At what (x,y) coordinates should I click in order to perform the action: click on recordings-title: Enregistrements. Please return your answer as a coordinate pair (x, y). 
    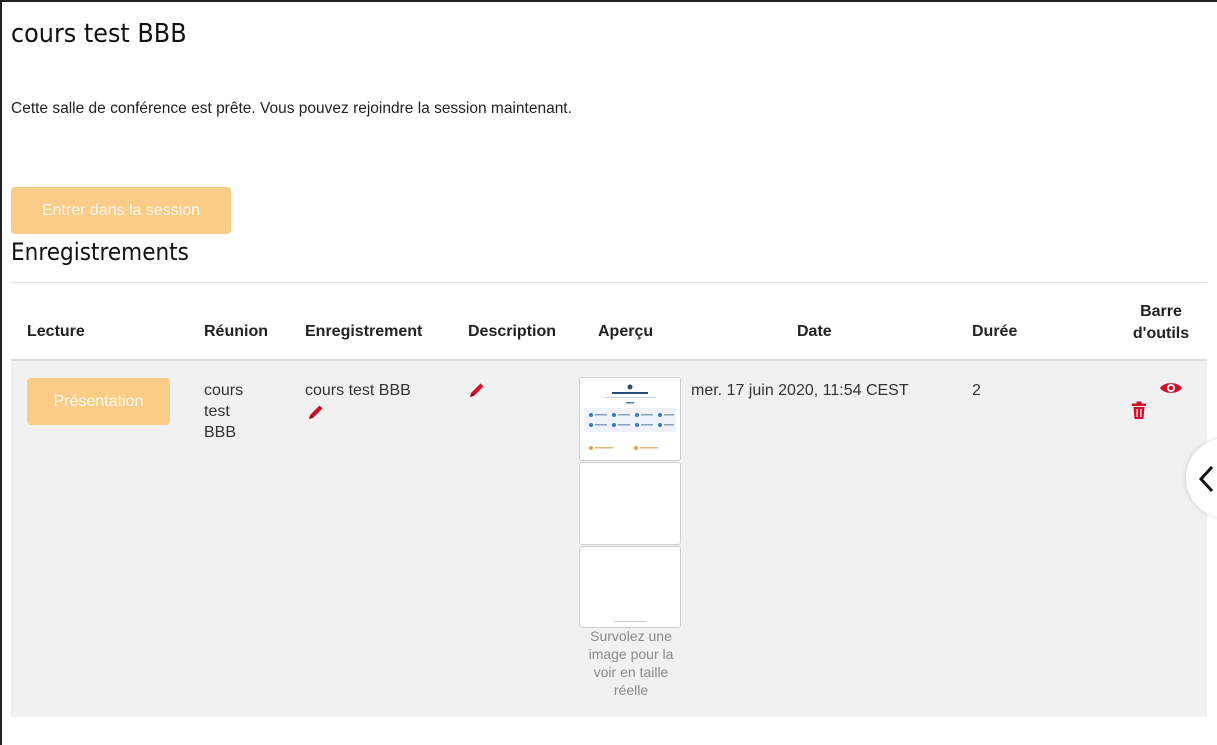
    Looking at the image, I should click on (100, 252).